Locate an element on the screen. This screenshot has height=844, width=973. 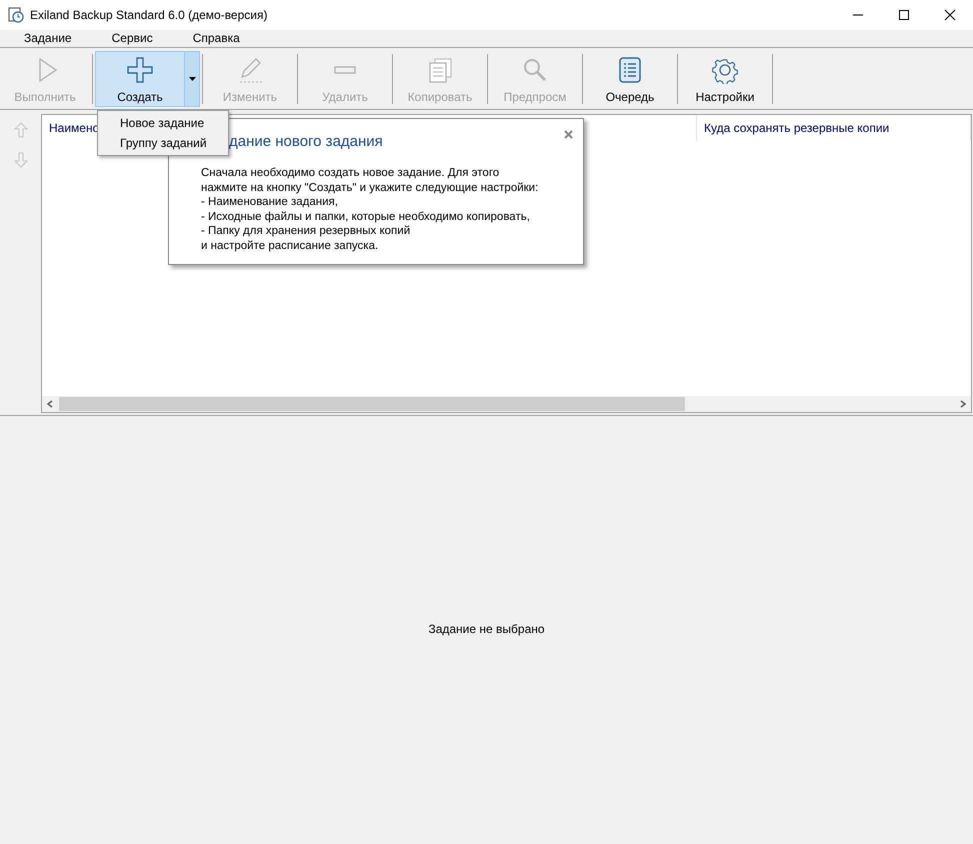
dropdown-button is located at coordinates (192, 79).